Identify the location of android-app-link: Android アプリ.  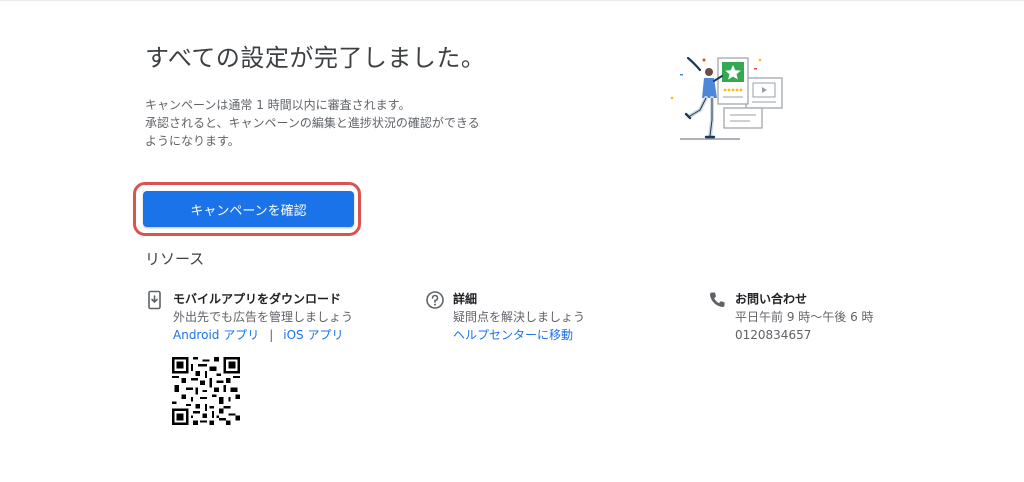
(216, 335).